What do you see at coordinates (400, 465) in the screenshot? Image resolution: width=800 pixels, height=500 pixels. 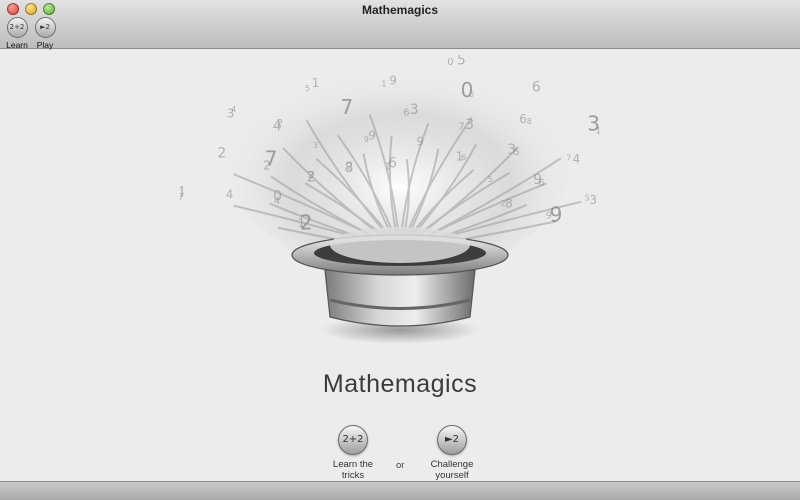 I see `or-separator: or` at bounding box center [400, 465].